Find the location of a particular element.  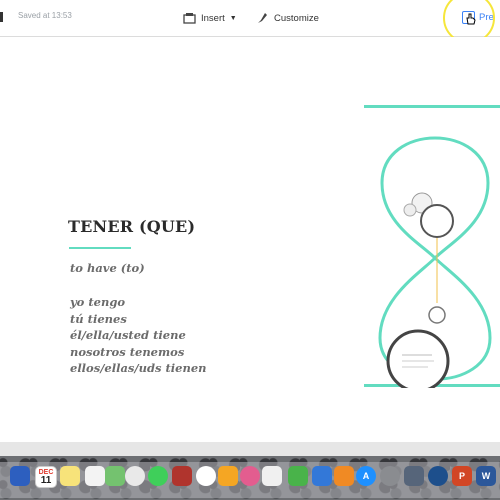

brush-icon is located at coordinates (262, 18).